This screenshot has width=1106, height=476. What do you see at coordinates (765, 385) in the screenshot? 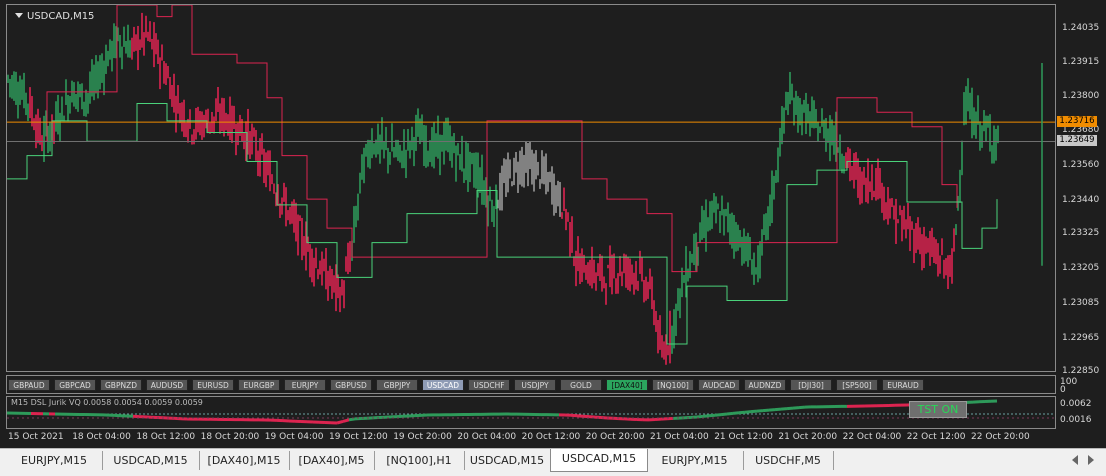
I see `symbol-button: AUDNZD` at bounding box center [765, 385].